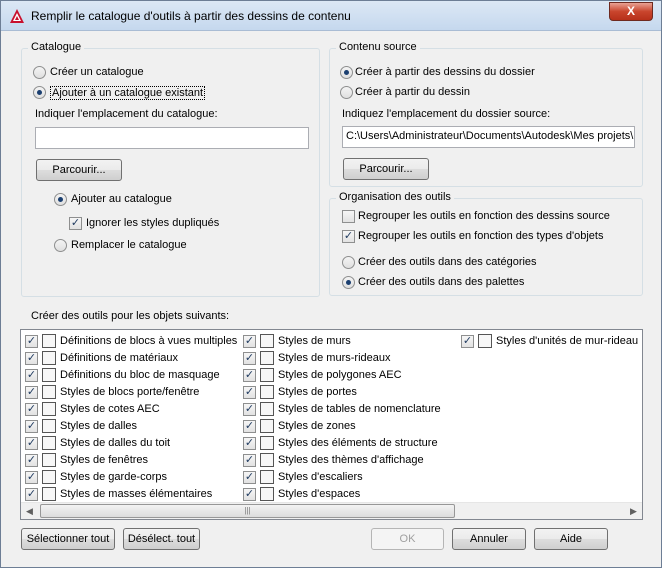  I want to click on wall-icon, so click(267, 341).